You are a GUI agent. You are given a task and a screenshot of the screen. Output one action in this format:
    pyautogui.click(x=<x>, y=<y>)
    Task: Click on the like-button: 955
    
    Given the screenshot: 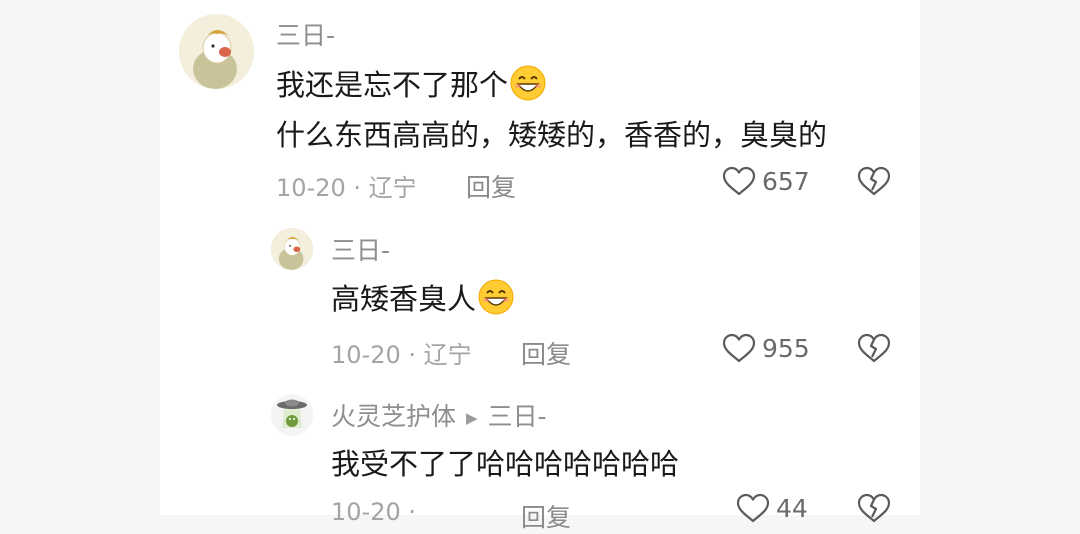 What is the action you would take?
    pyautogui.click(x=766, y=348)
    